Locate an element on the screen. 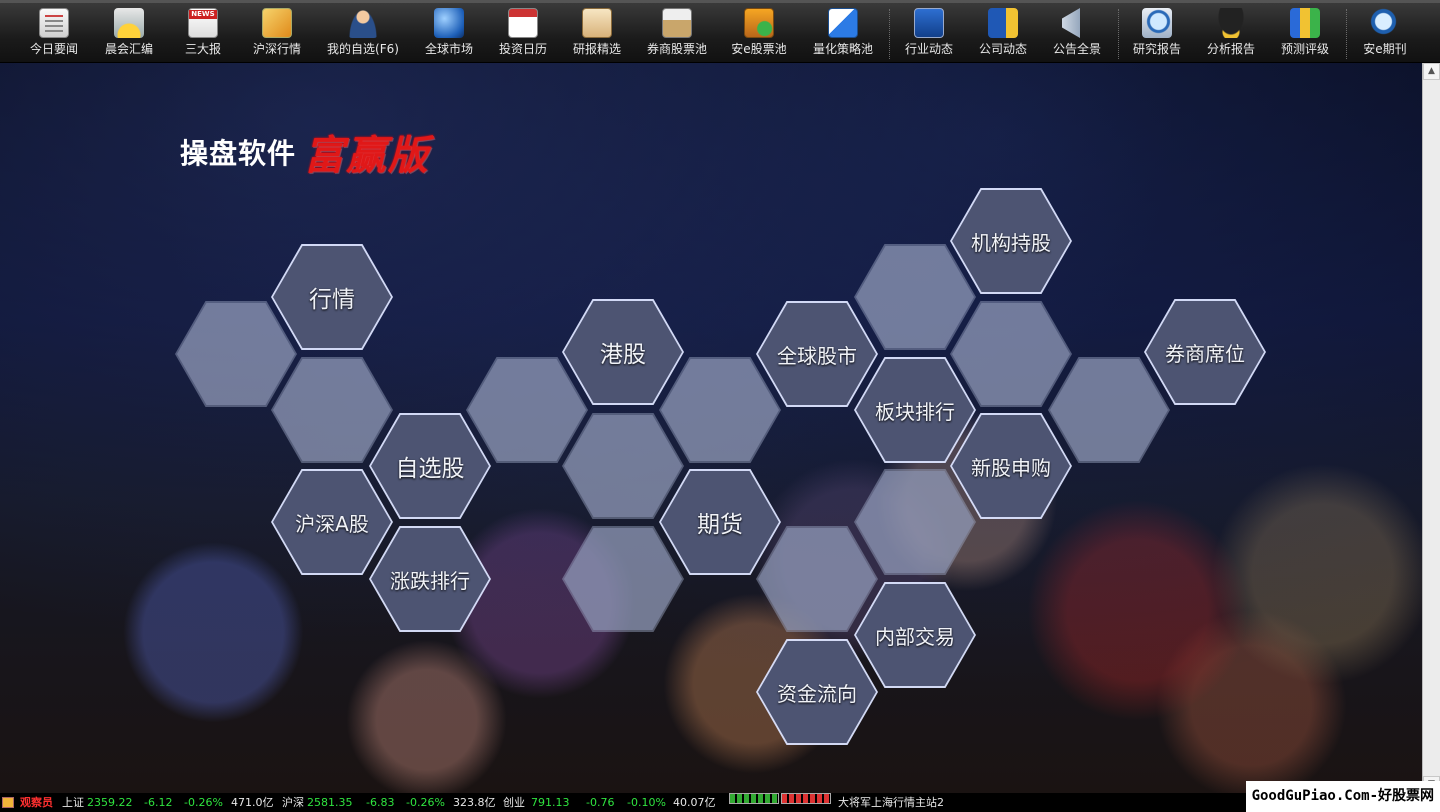 Image resolution: width=1440 pixels, height=812 pixels. sh-index-label: 上证 is located at coordinates (73, 802).